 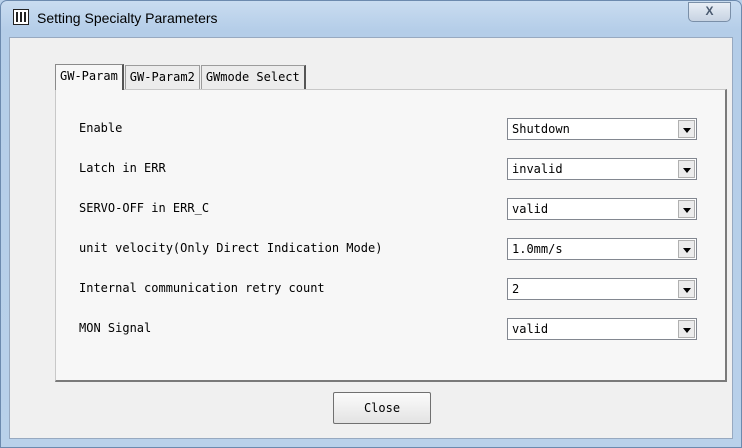 What do you see at coordinates (602, 289) in the screenshot?
I see `retry-count-dropdown: 2` at bounding box center [602, 289].